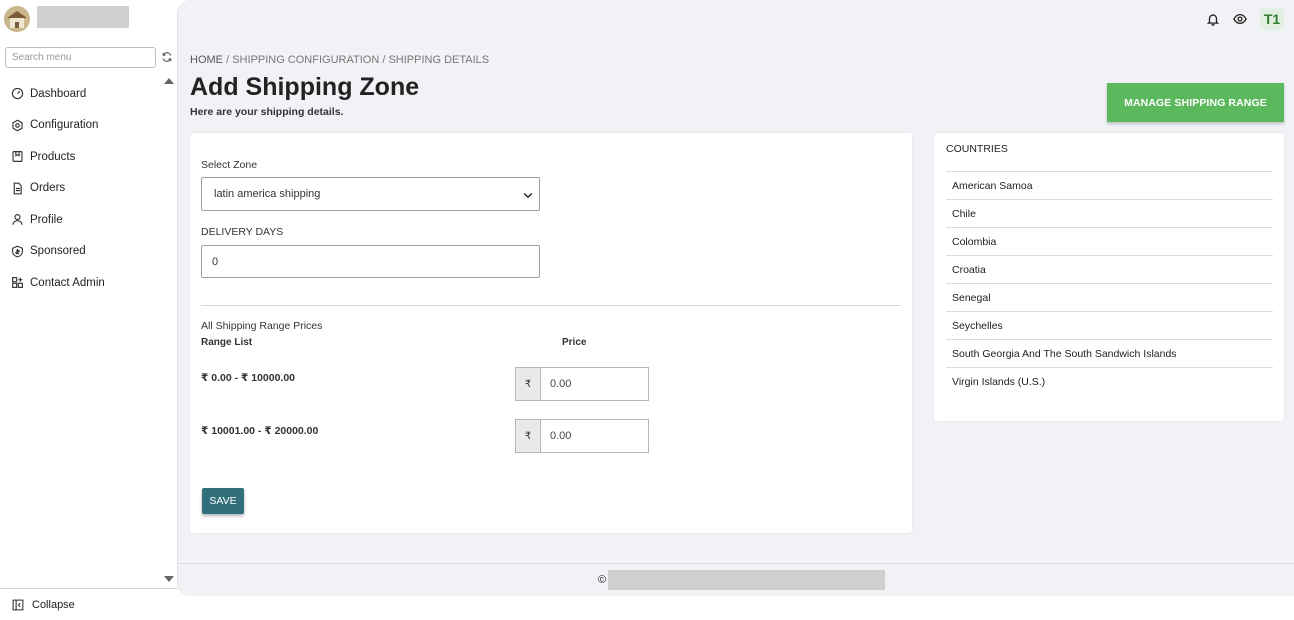 The height and width of the screenshot is (620, 1294). Describe the element at coordinates (80, 157) in the screenshot. I see `sidebar-item-products: Products` at that location.